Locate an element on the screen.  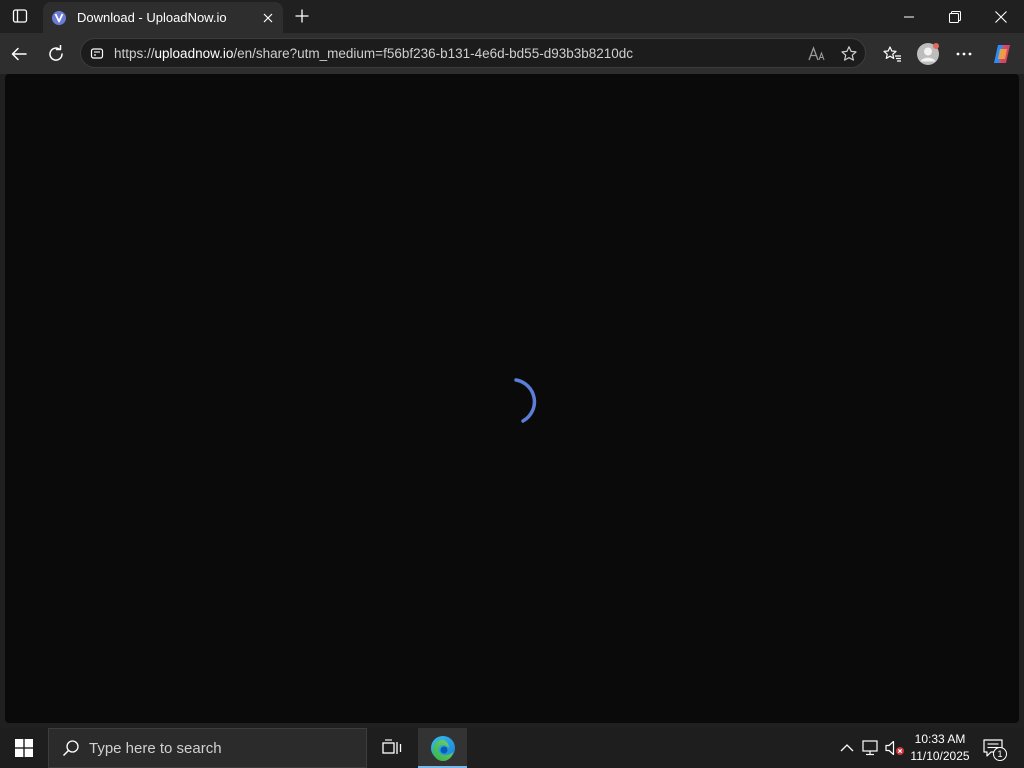
more-options-icon is located at coordinates (964, 54).